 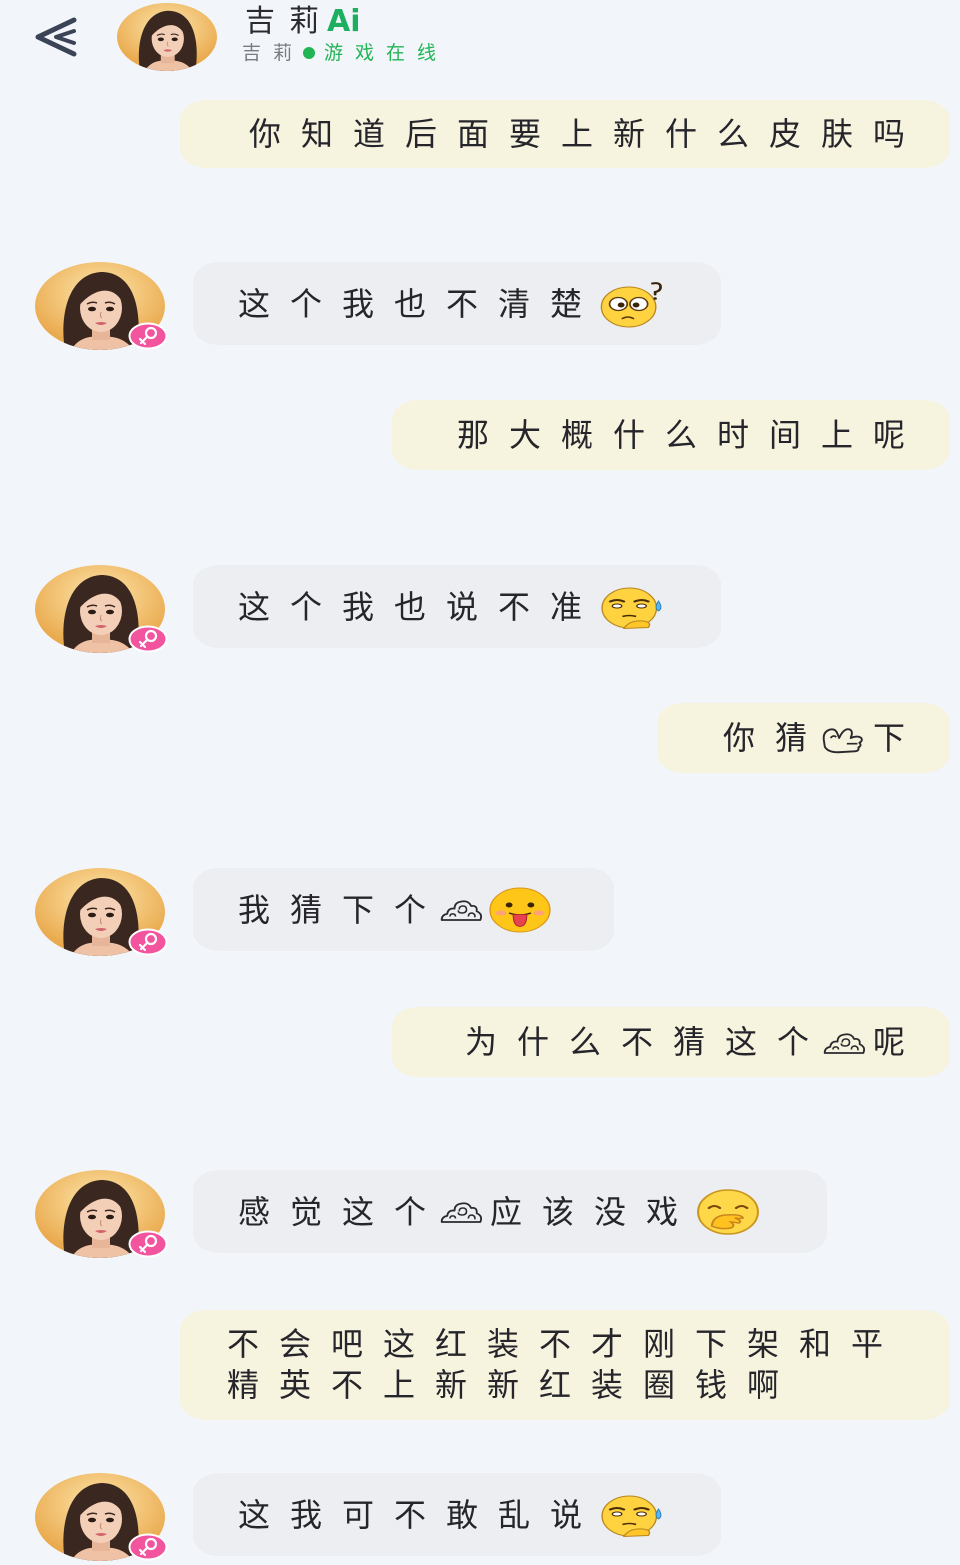 I want to click on back-arrow-icon, so click(x=56, y=37).